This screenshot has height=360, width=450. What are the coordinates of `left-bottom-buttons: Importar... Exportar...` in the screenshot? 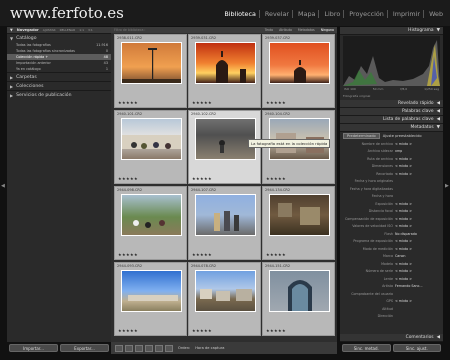 It's located at (59, 348).